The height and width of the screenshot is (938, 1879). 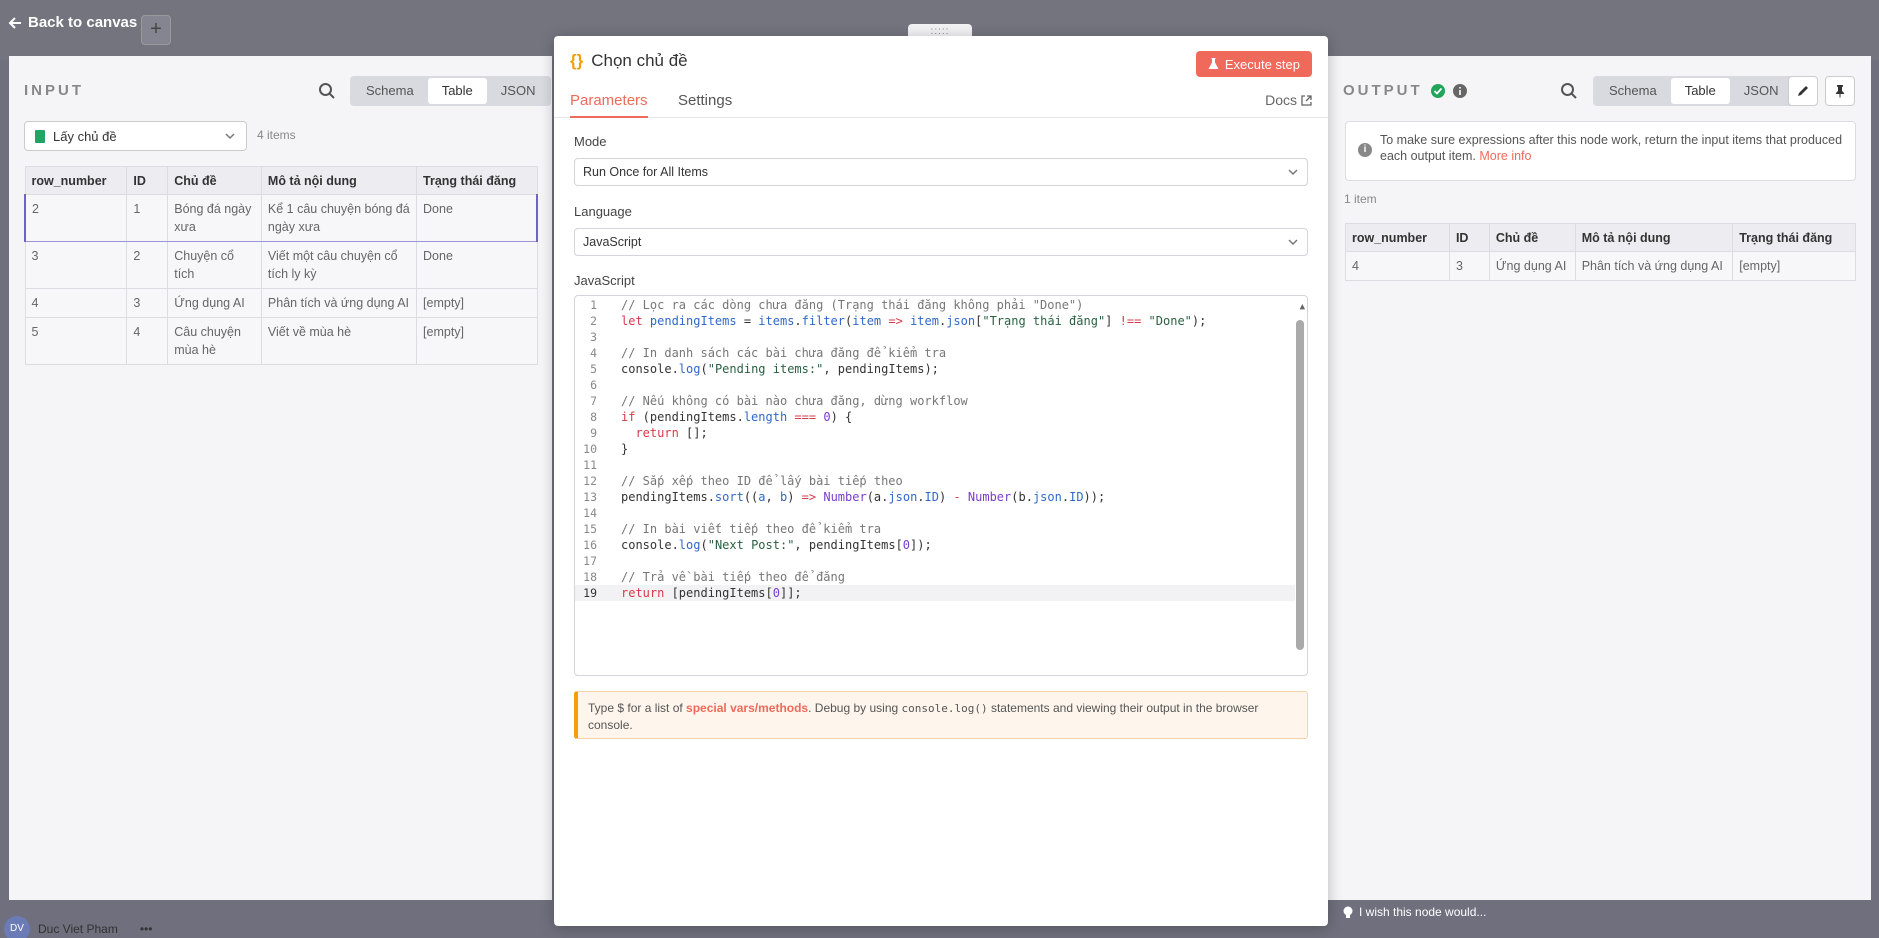 What do you see at coordinates (1288, 100) in the screenshot?
I see `docs-link: Docs` at bounding box center [1288, 100].